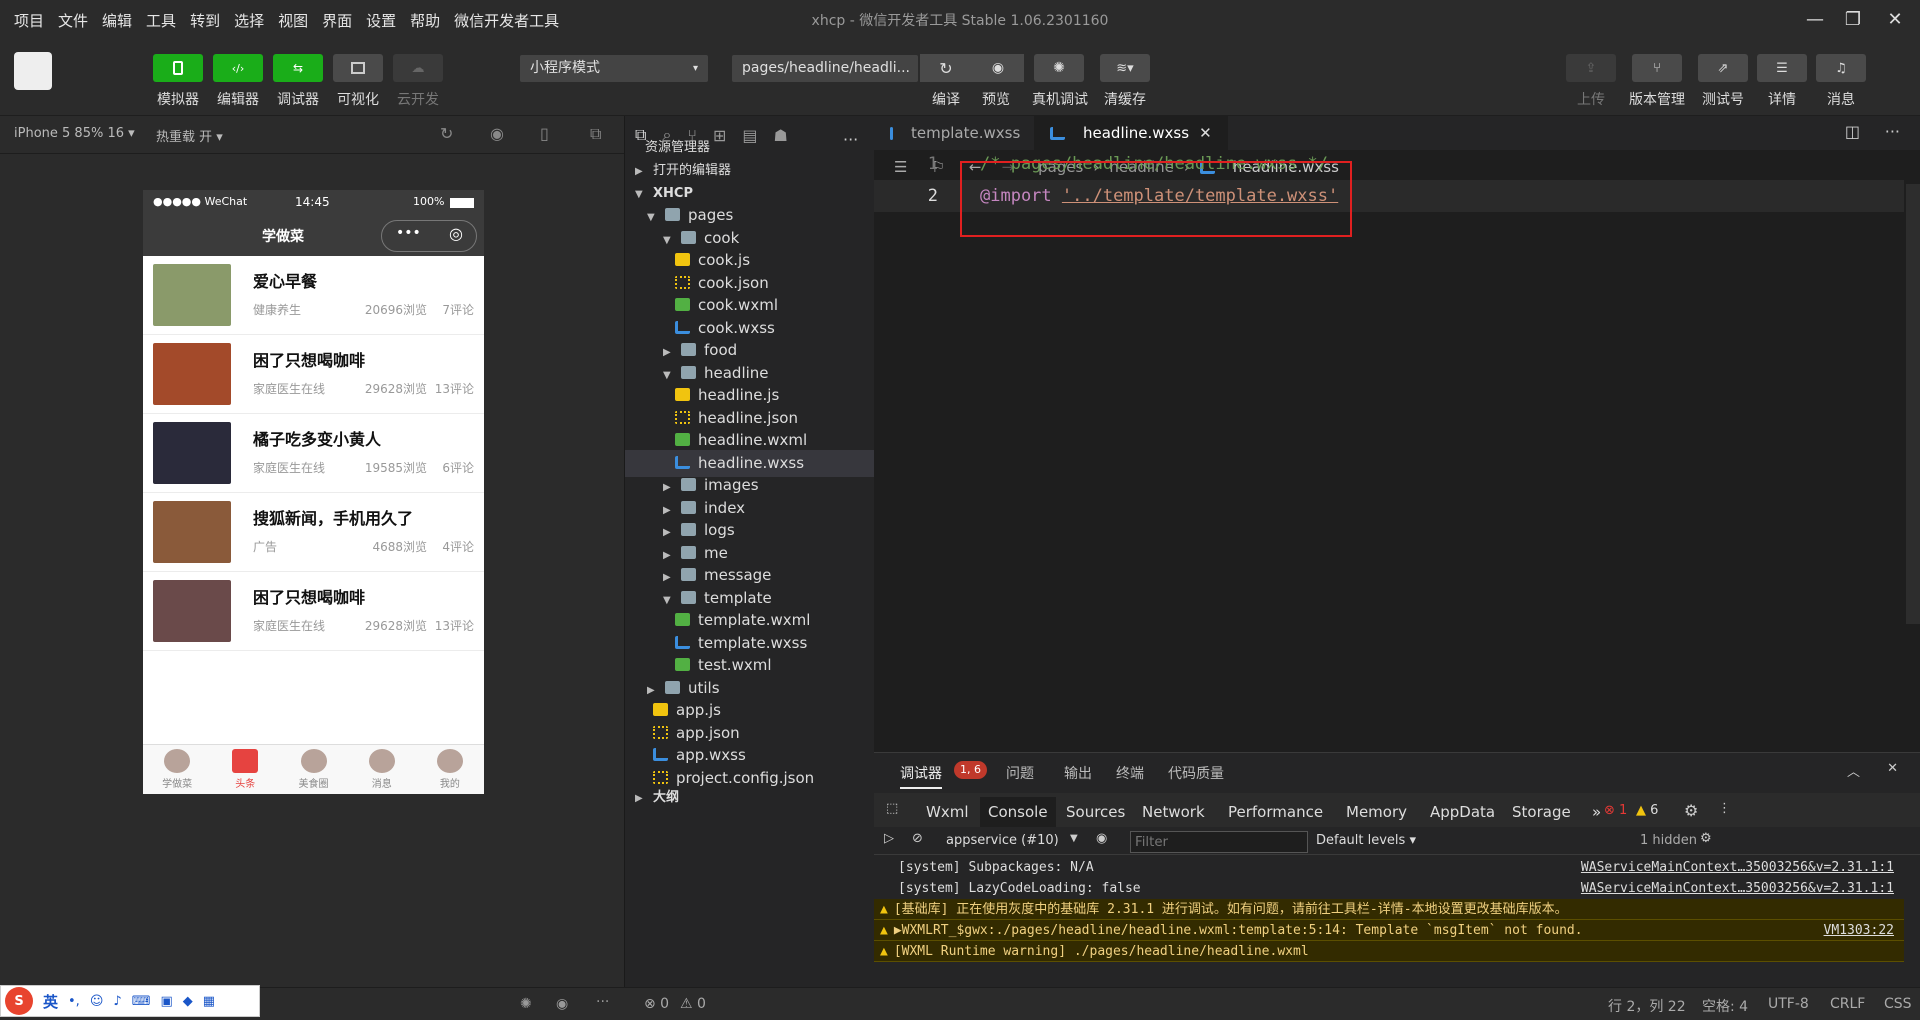  What do you see at coordinates (408, 233) in the screenshot?
I see `more-icon: •••` at bounding box center [408, 233].